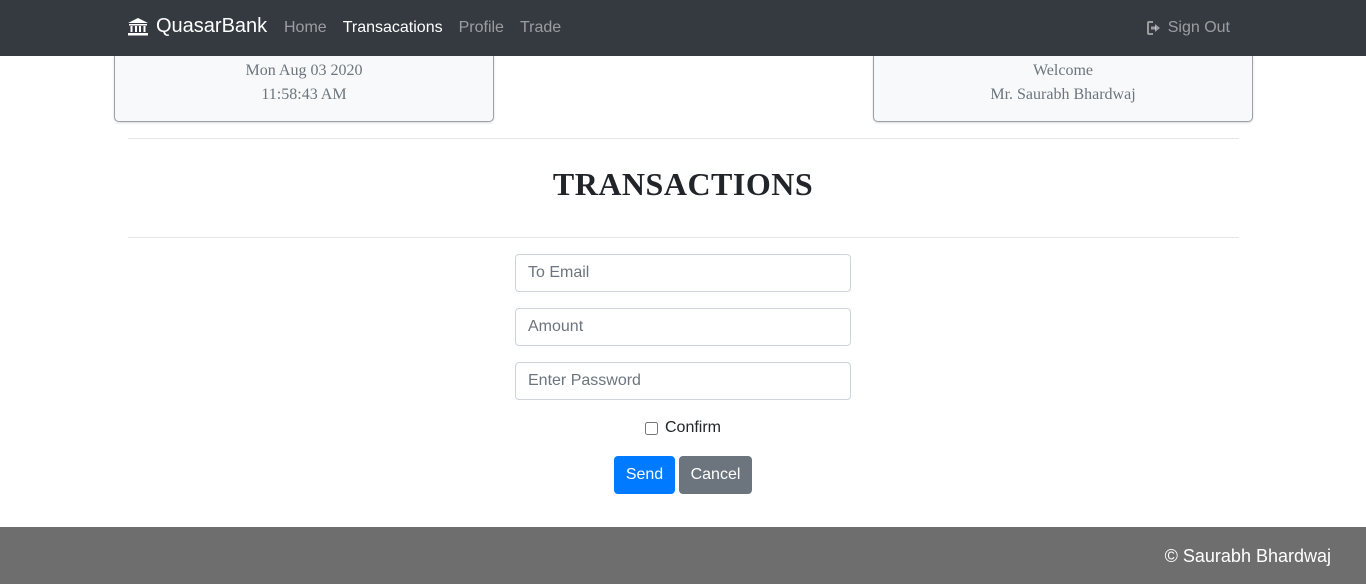 The height and width of the screenshot is (584, 1366). I want to click on confirm-label: Confirm, so click(693, 427).